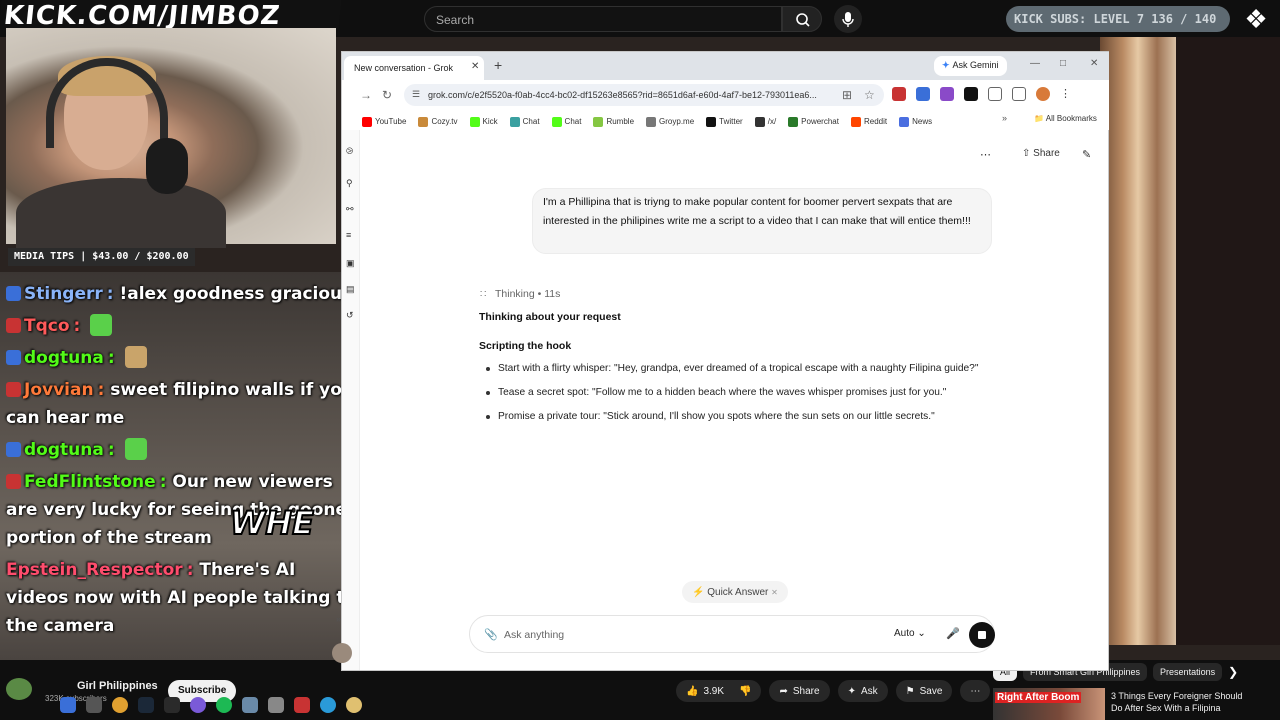  Describe the element at coordinates (117, 686) in the screenshot. I see `channel-name: Girl Philippines` at that location.